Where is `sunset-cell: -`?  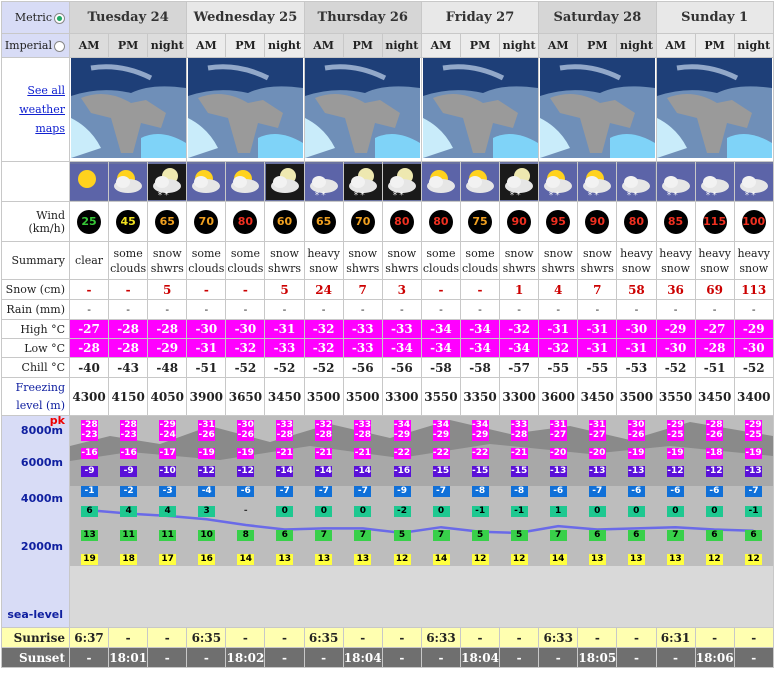
sunset-cell: - is located at coordinates (206, 657).